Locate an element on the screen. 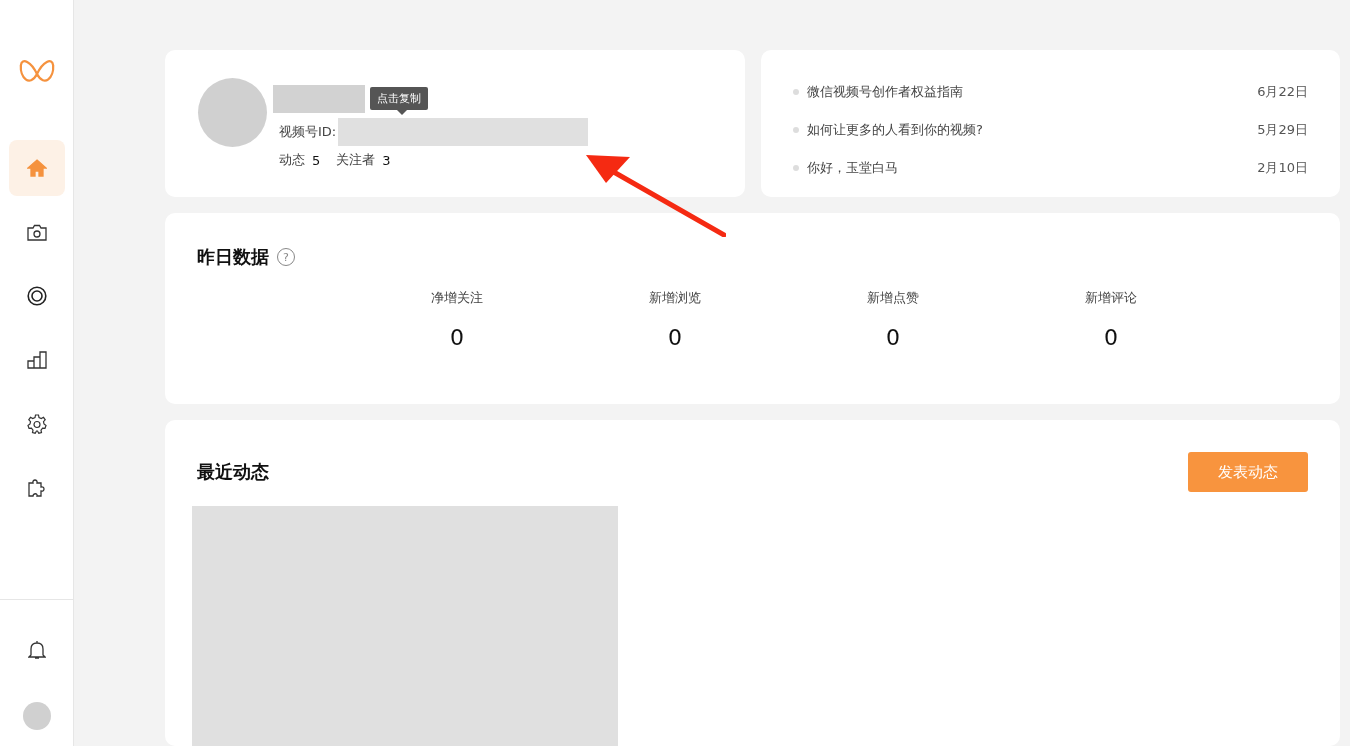 This screenshot has height=746, width=1350. ring-icon is located at coordinates (36, 296).